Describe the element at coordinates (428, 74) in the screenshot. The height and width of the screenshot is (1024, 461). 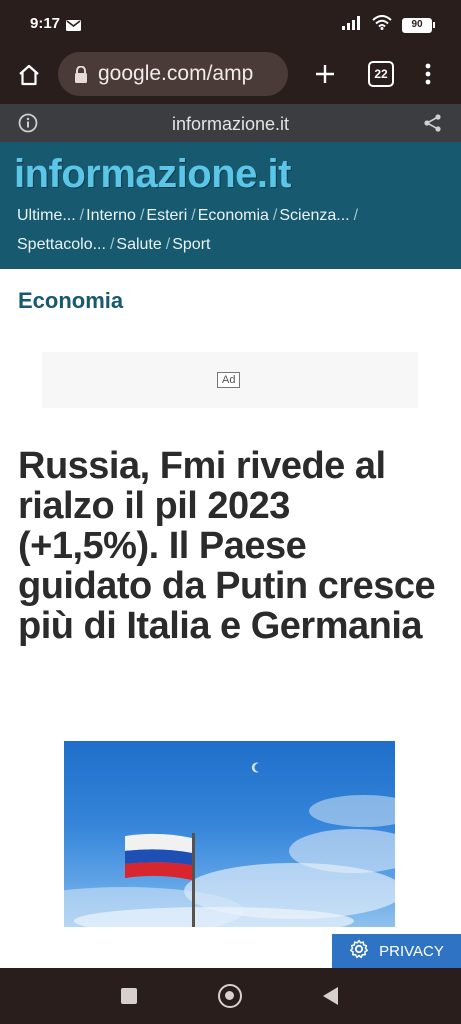
I see `more-vert-icon` at that location.